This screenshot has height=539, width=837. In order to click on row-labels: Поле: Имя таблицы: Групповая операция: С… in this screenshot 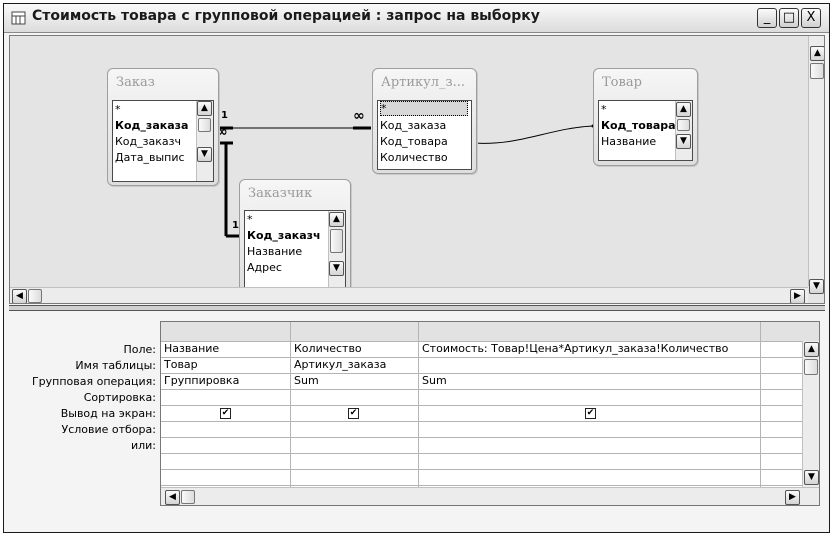, I will do `click(82, 391)`.